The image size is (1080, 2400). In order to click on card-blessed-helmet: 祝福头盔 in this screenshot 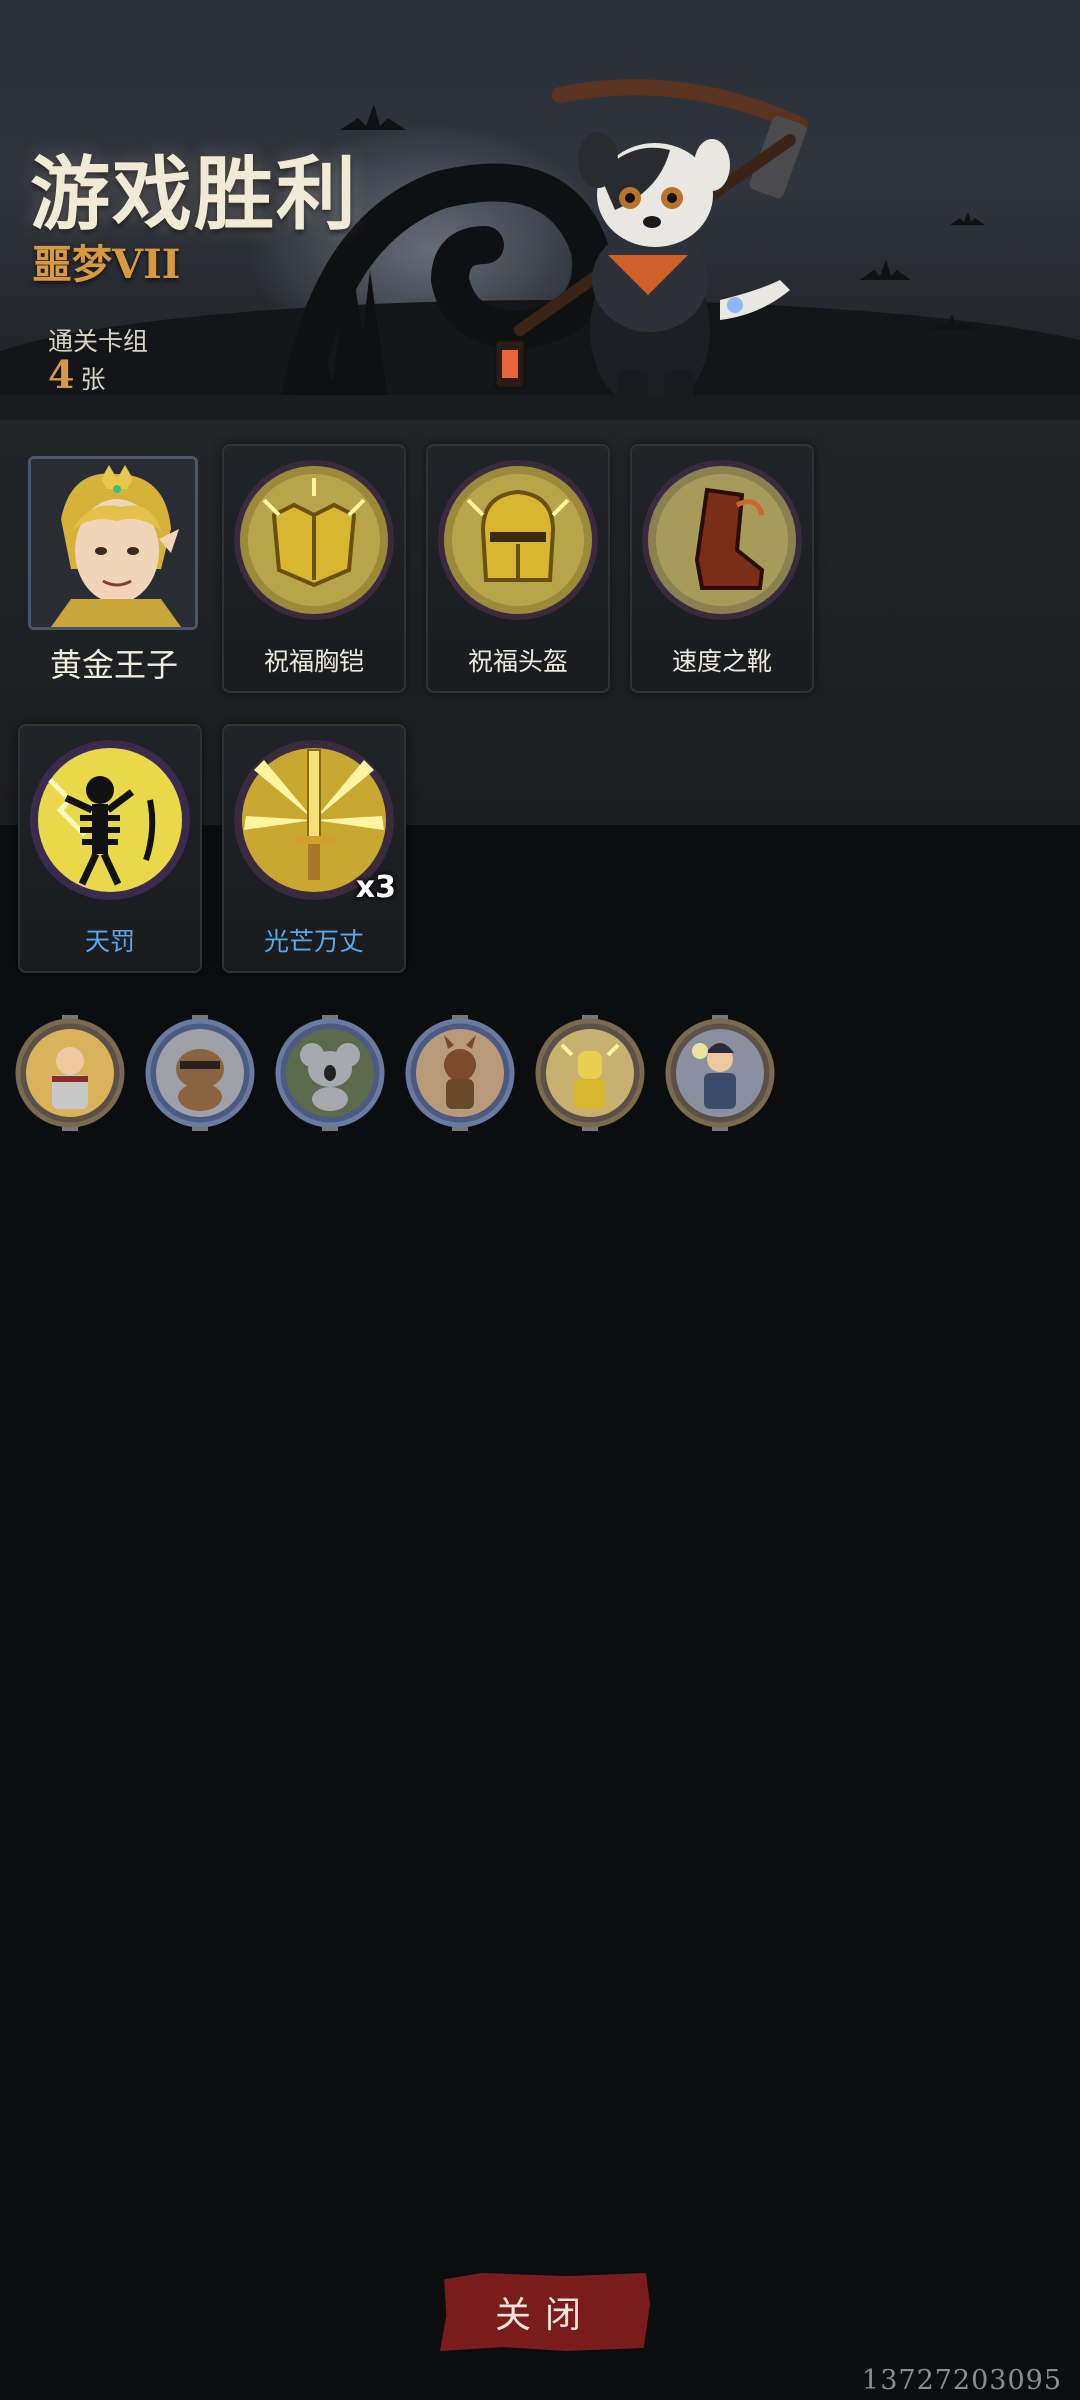, I will do `click(518, 568)`.